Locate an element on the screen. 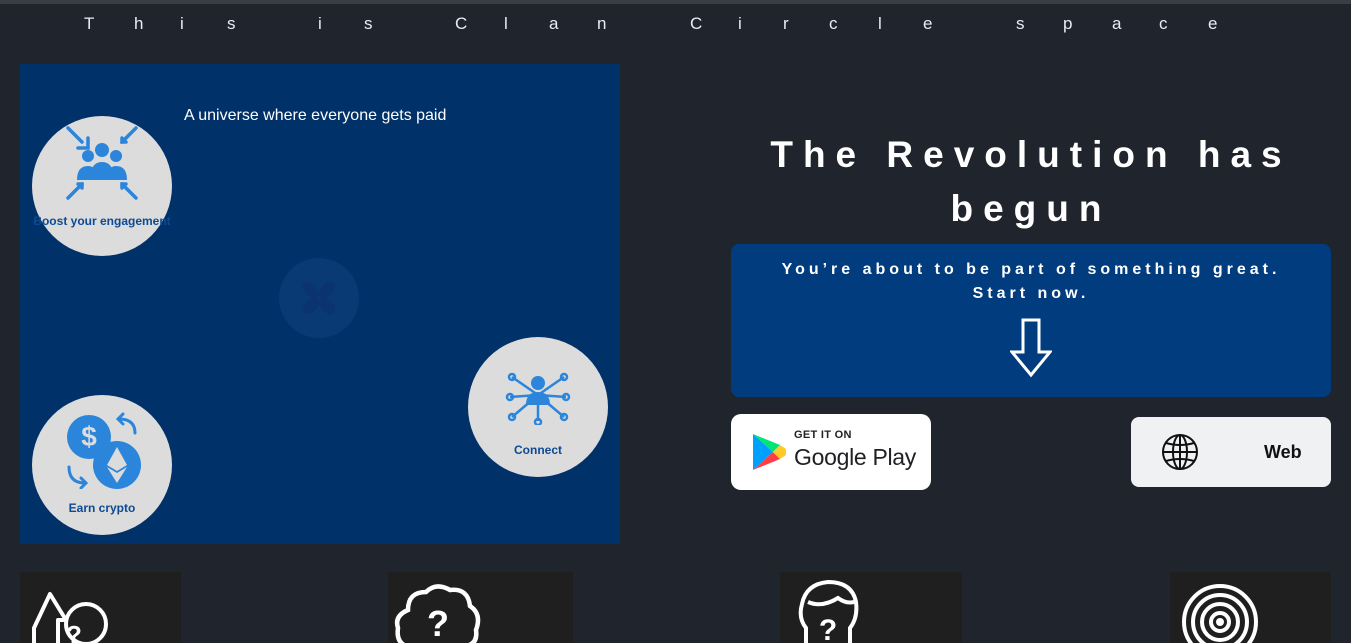 Image resolution: width=1351 pixels, height=643 pixels. question-arrows-icon: ? is located at coordinates (70, 617).